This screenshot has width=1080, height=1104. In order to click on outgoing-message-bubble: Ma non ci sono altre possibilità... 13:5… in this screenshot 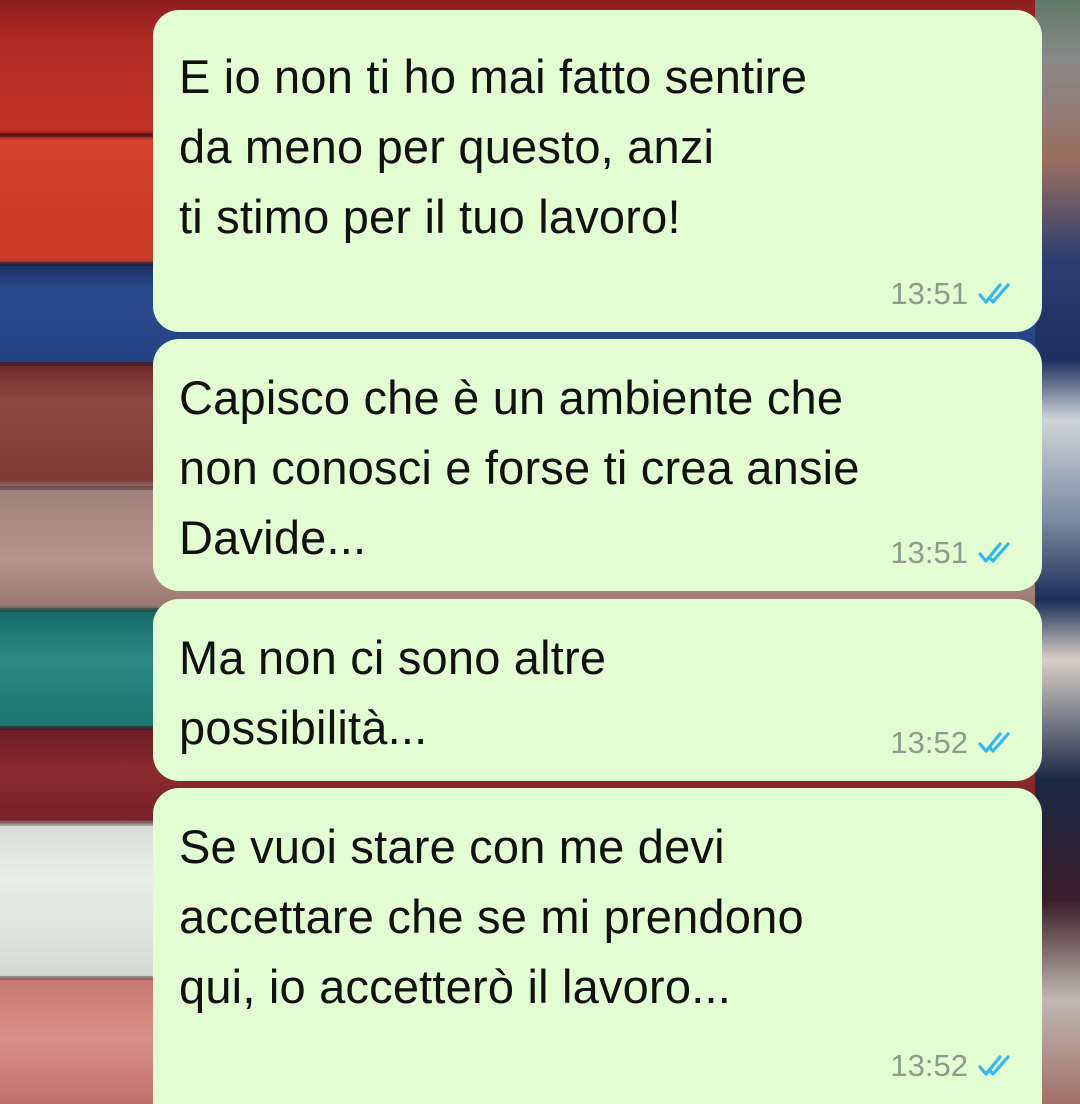, I will do `click(597, 690)`.